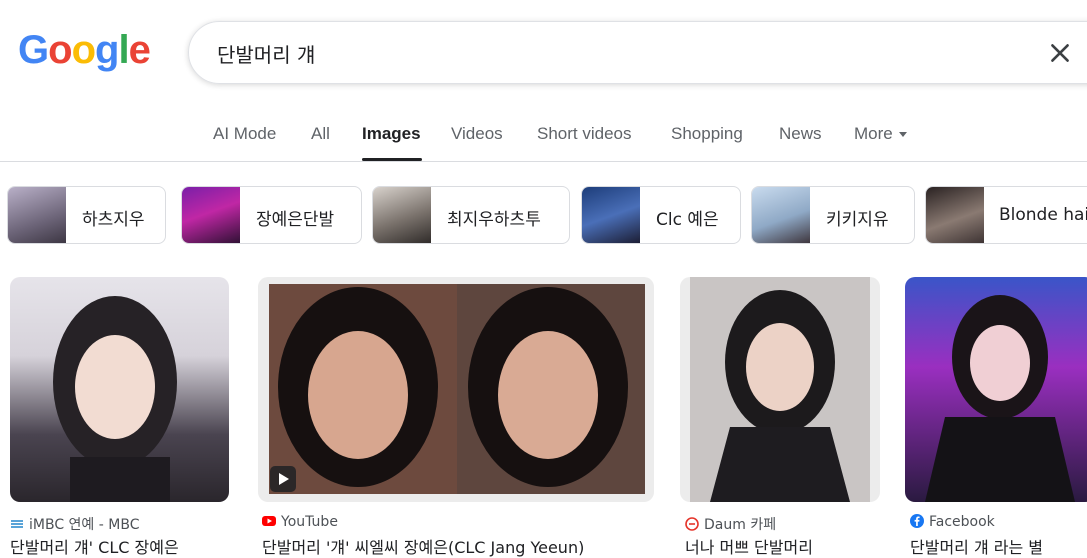  Describe the element at coordinates (391, 134) in the screenshot. I see `tab-images: Images` at that location.